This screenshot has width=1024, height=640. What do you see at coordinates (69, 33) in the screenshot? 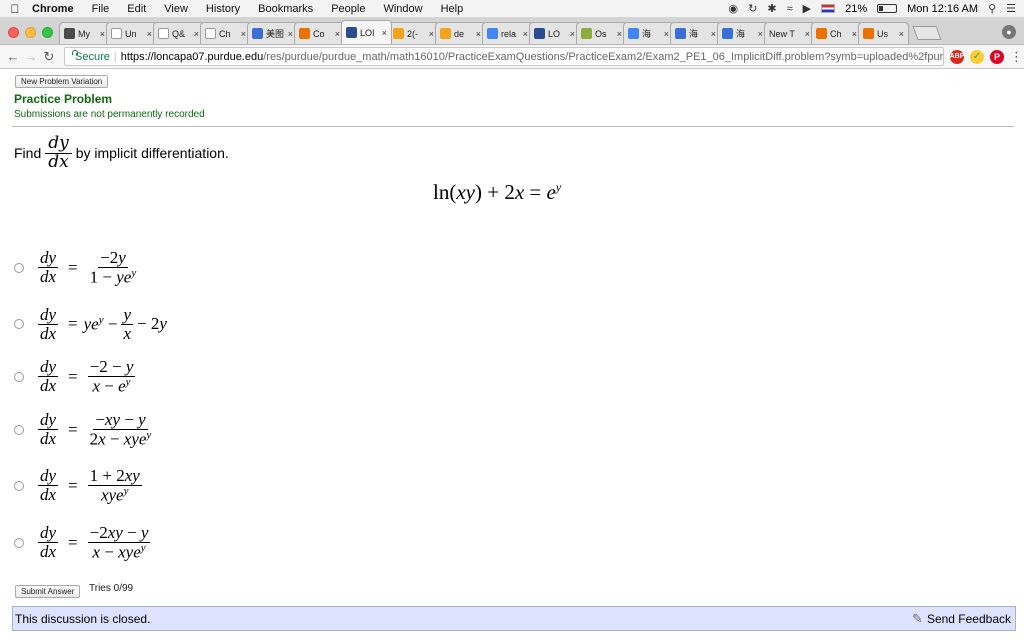
I see `flag-icon` at bounding box center [69, 33].